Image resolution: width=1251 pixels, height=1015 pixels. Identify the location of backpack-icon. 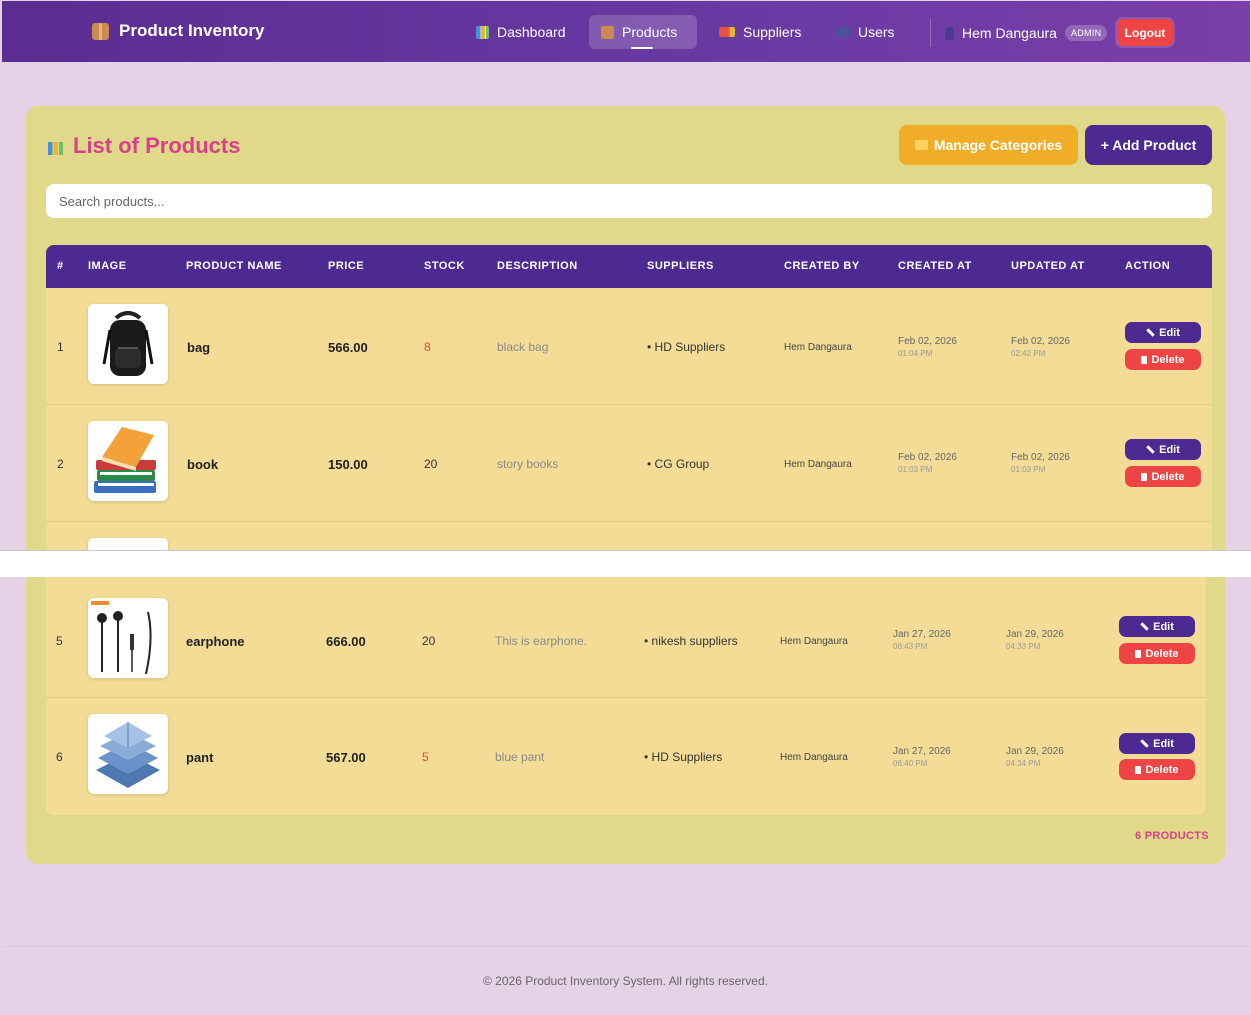
(128, 343).